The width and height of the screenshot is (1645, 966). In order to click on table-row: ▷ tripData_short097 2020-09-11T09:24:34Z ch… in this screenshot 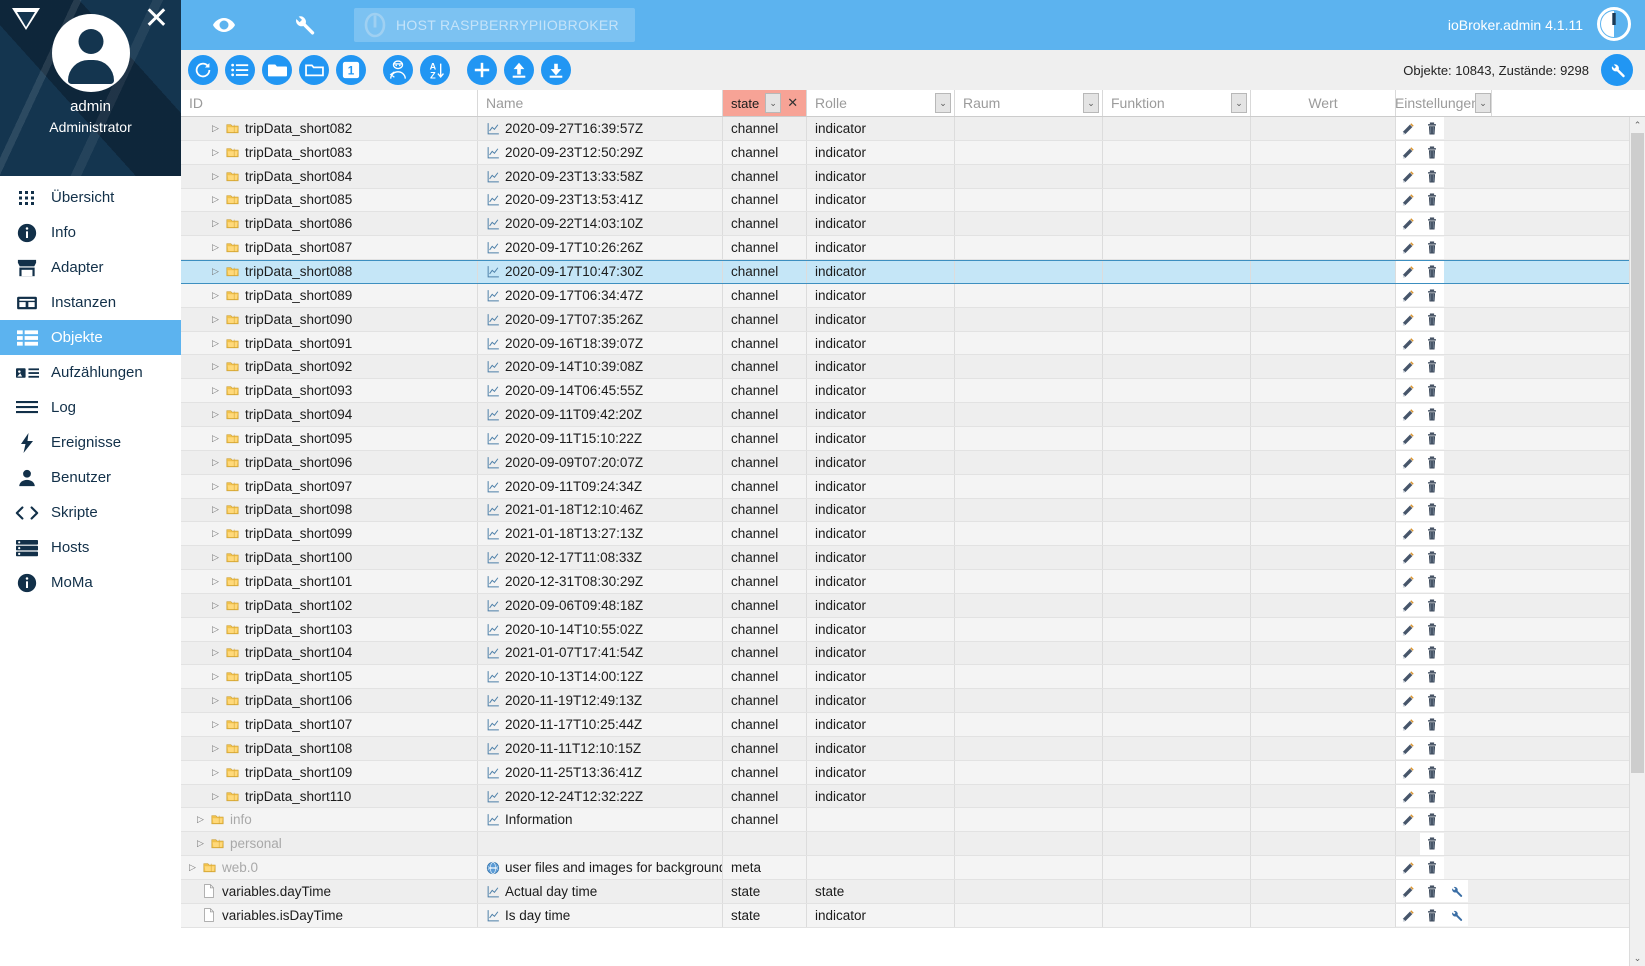, I will do `click(913, 486)`.